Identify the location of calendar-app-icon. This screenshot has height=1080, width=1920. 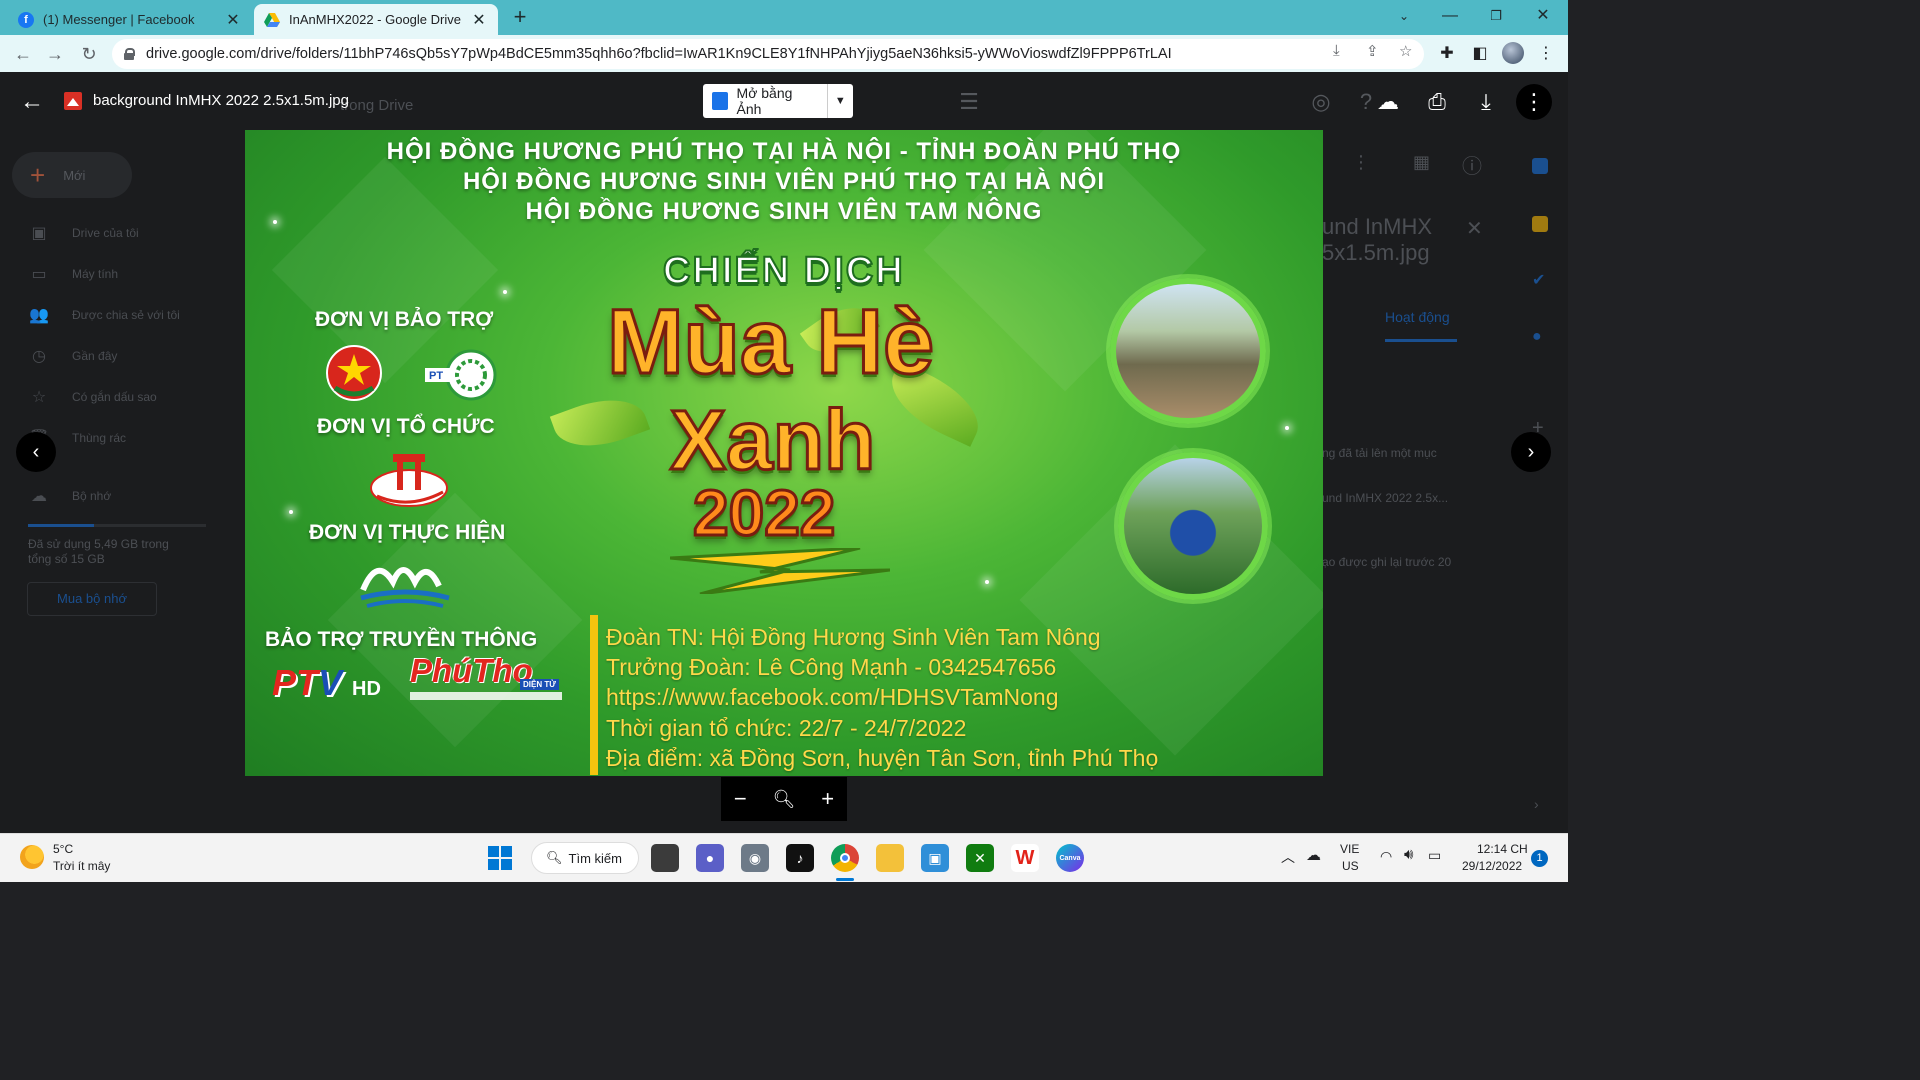
(1540, 166).